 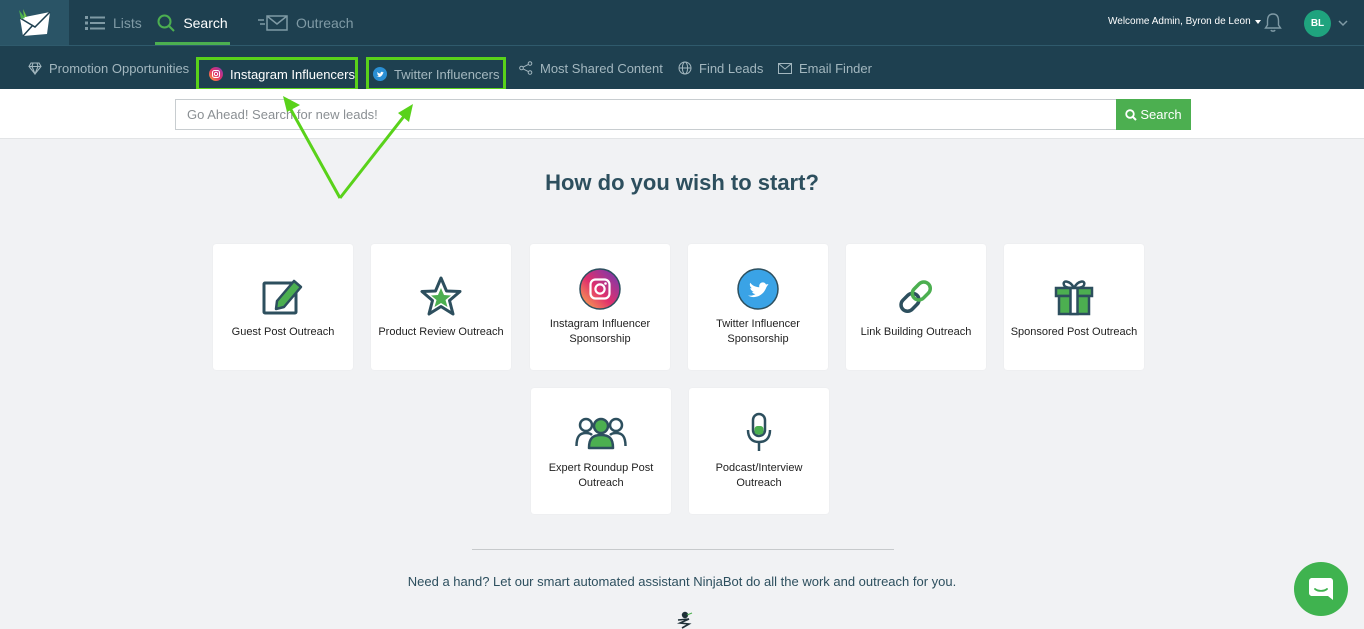 What do you see at coordinates (325, 22) in the screenshot?
I see `nav-outreach-label: Outreach` at bounding box center [325, 22].